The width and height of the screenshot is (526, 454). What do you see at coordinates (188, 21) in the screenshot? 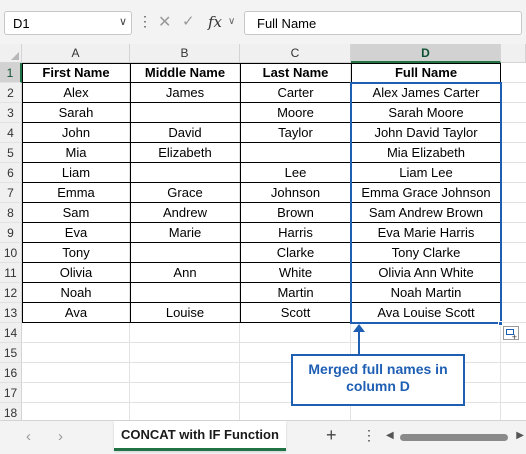
I see `enter-icon: ✓` at bounding box center [188, 21].